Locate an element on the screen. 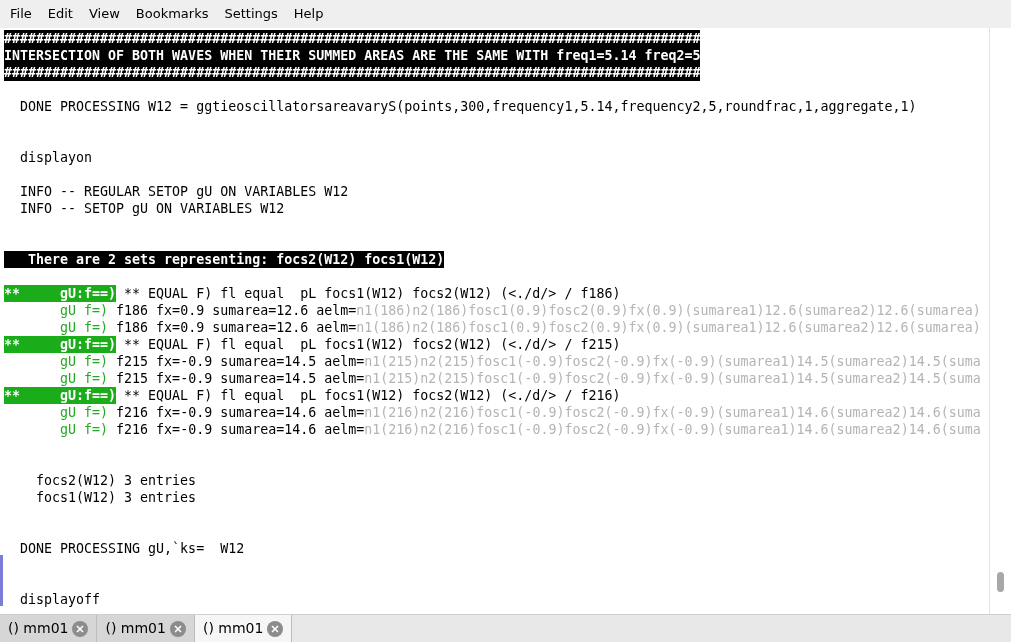 Image resolution: width=1011 pixels, height=642 pixels. menu-item: Help is located at coordinates (308, 14).